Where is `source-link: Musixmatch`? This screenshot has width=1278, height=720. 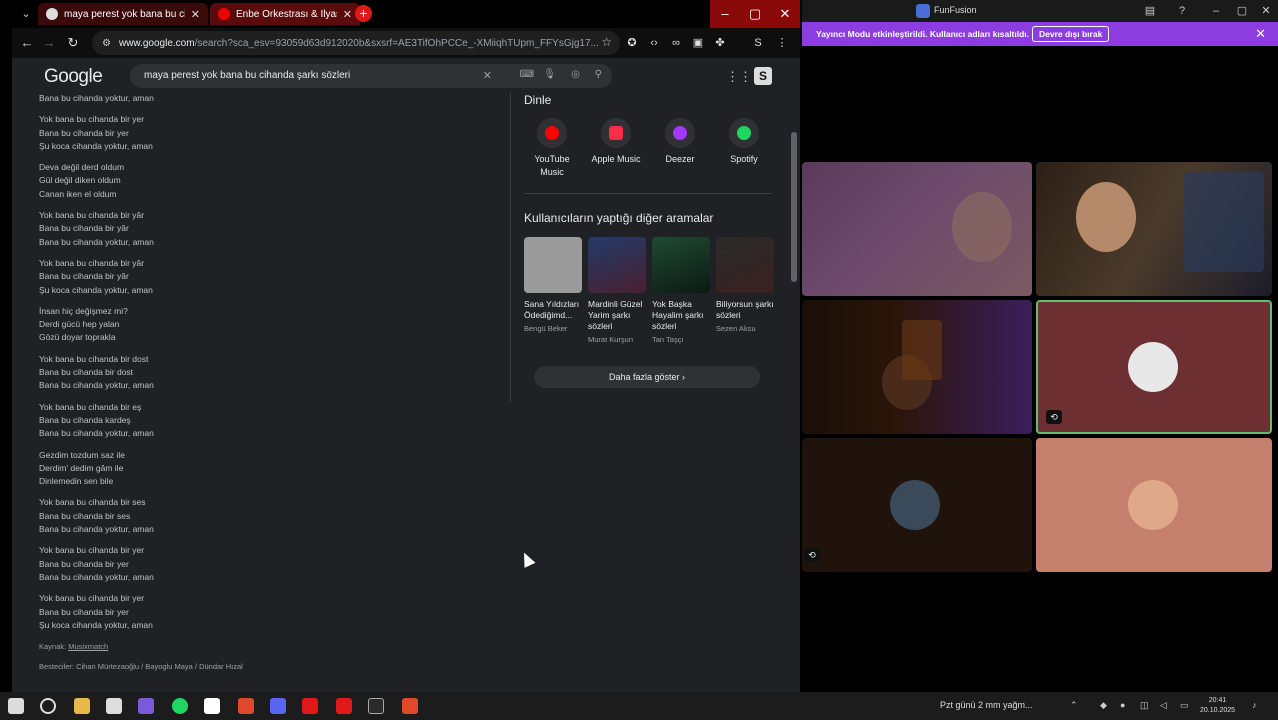 source-link: Musixmatch is located at coordinates (88, 646).